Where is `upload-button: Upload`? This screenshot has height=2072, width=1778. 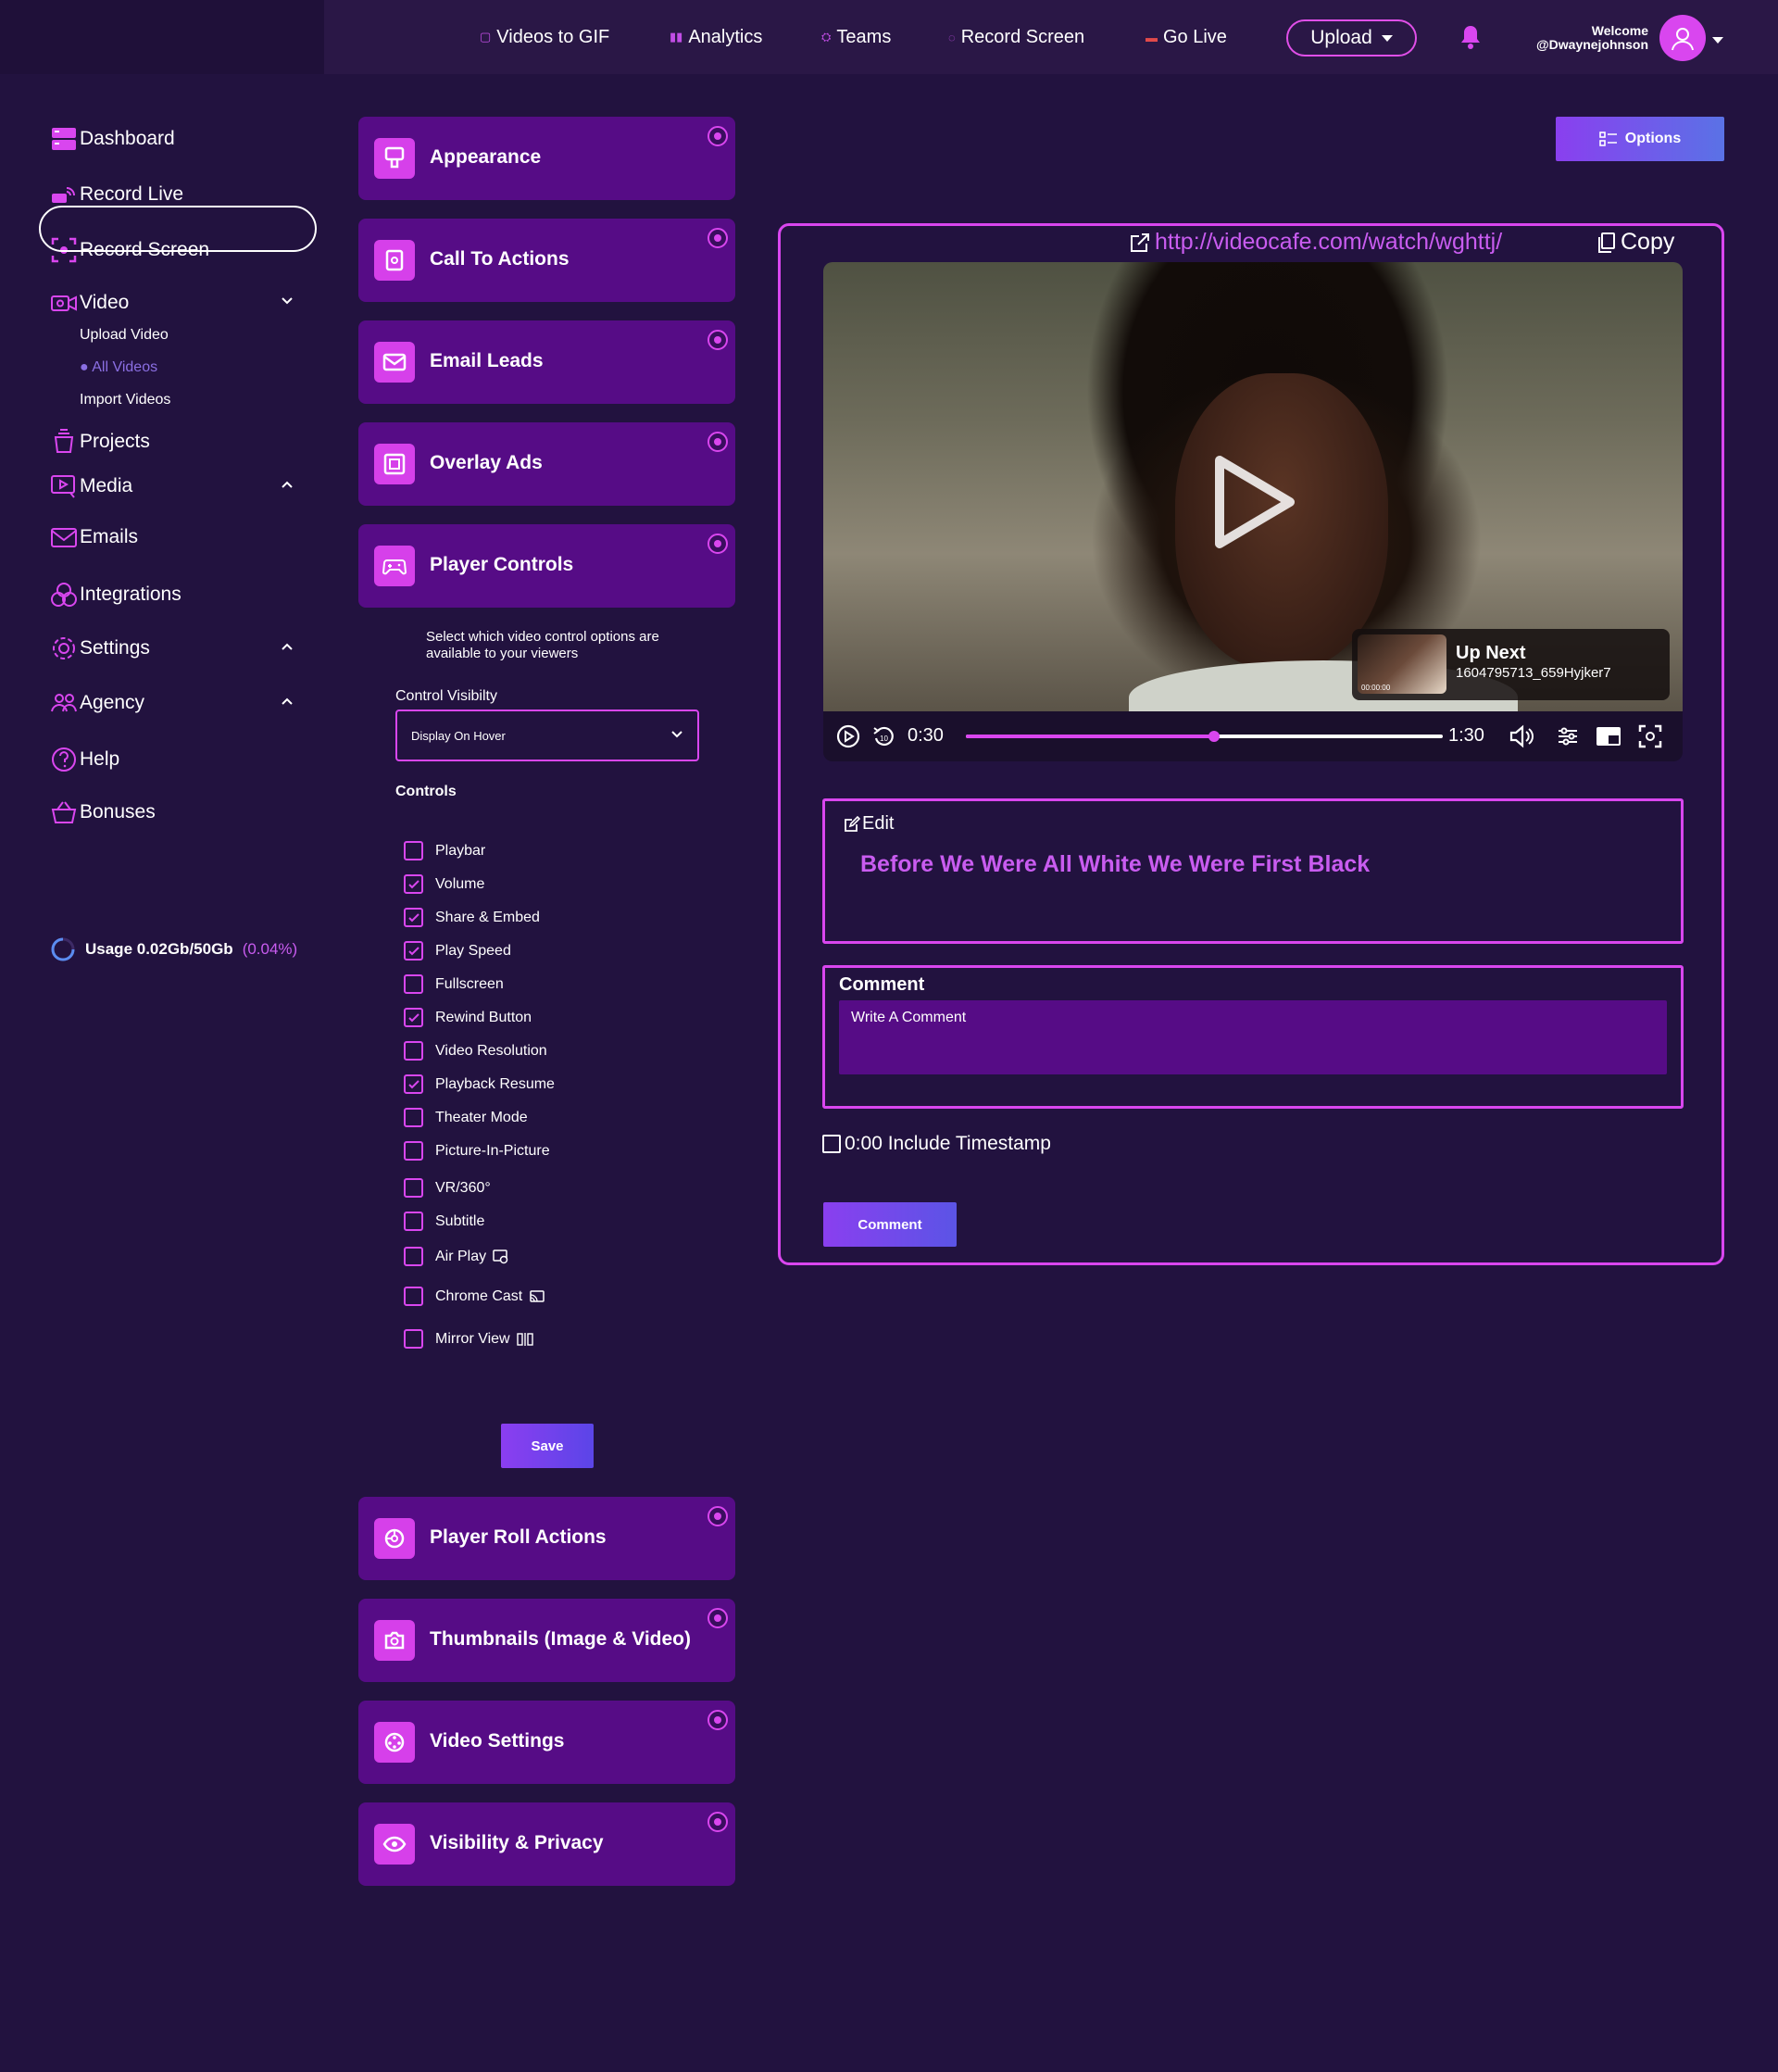 upload-button: Upload is located at coordinates (1351, 38).